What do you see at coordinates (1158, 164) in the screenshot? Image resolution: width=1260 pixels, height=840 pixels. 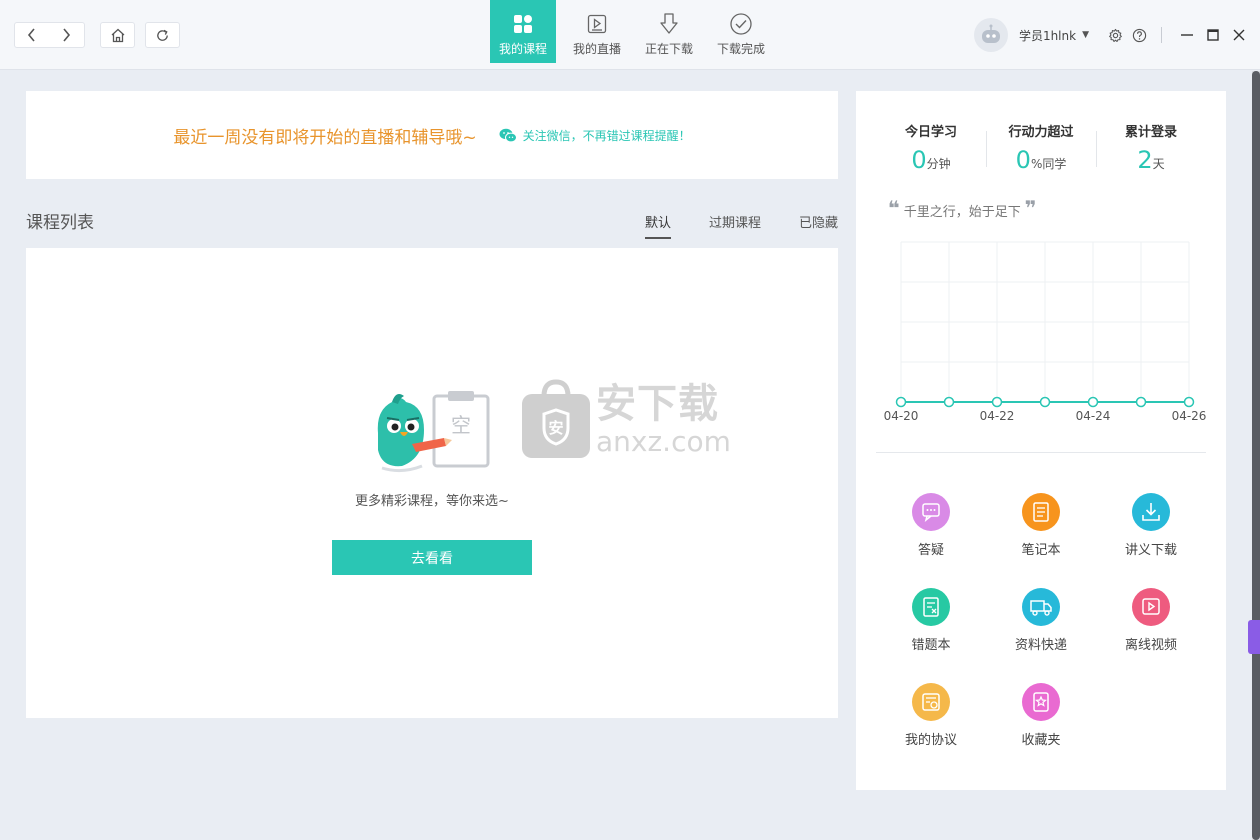 I see `stat-unit: 天` at bounding box center [1158, 164].